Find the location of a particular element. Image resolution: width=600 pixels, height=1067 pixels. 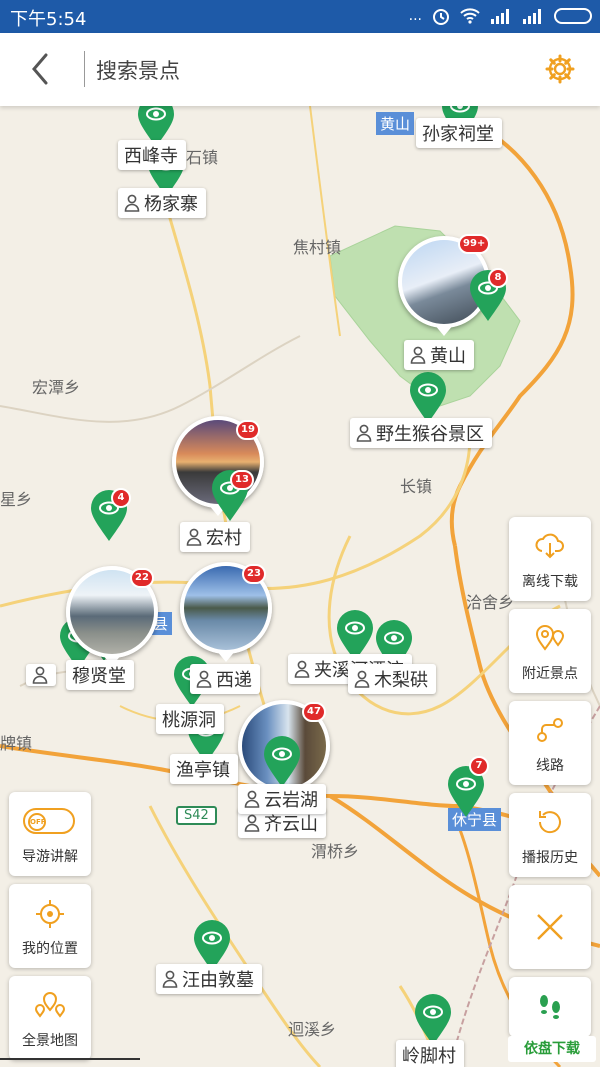

app-header: 搜索景点 is located at coordinates (300, 69).